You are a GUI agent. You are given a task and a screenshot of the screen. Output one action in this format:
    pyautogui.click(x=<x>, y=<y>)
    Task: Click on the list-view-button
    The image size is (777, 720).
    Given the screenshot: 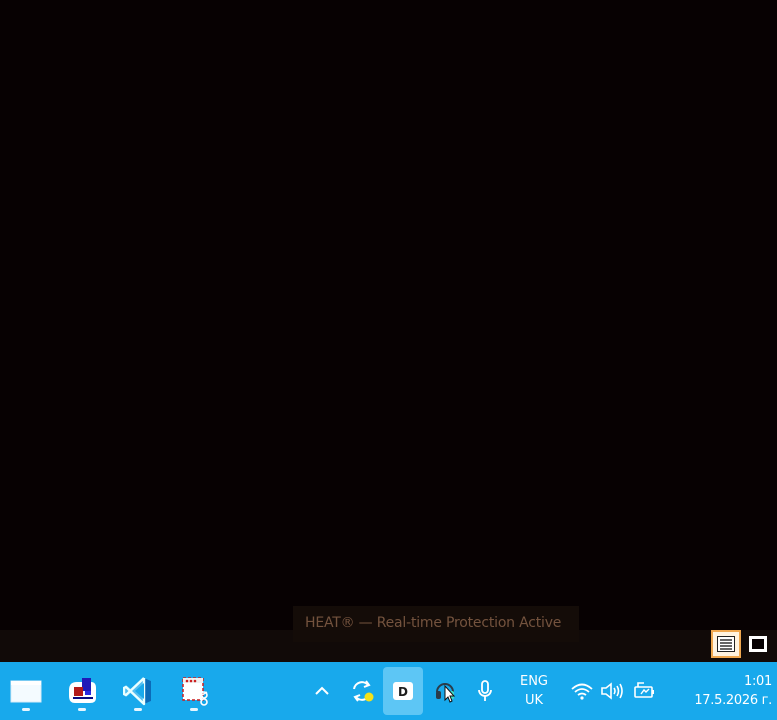 What is the action you would take?
    pyautogui.click(x=726, y=644)
    